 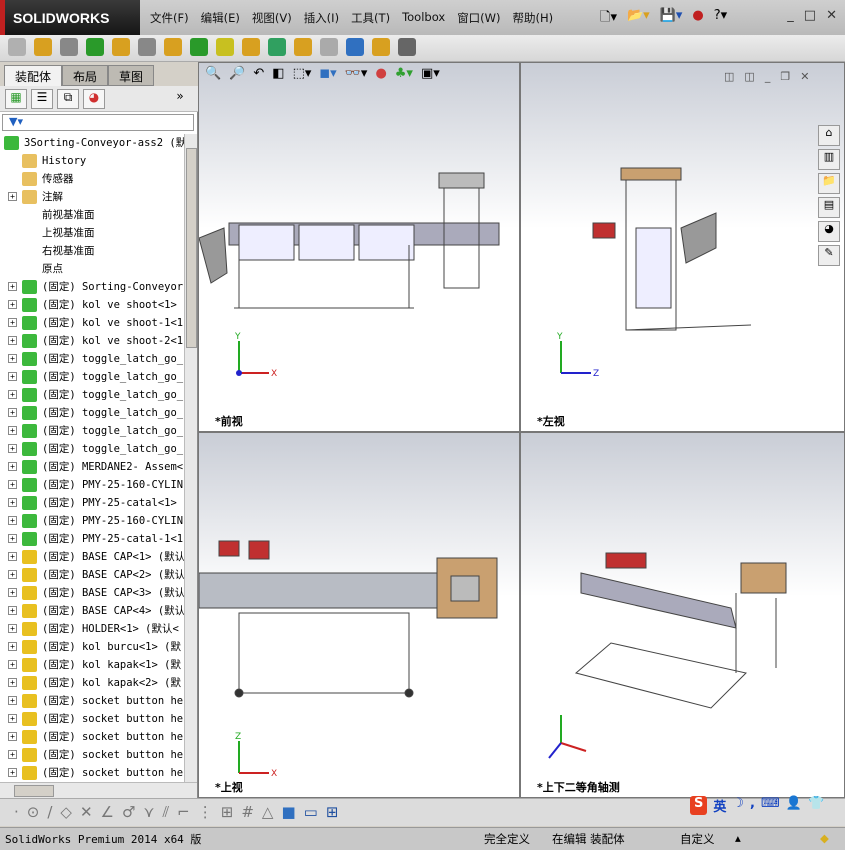 I want to click on trim-icon: ✕, so click(x=86, y=812).